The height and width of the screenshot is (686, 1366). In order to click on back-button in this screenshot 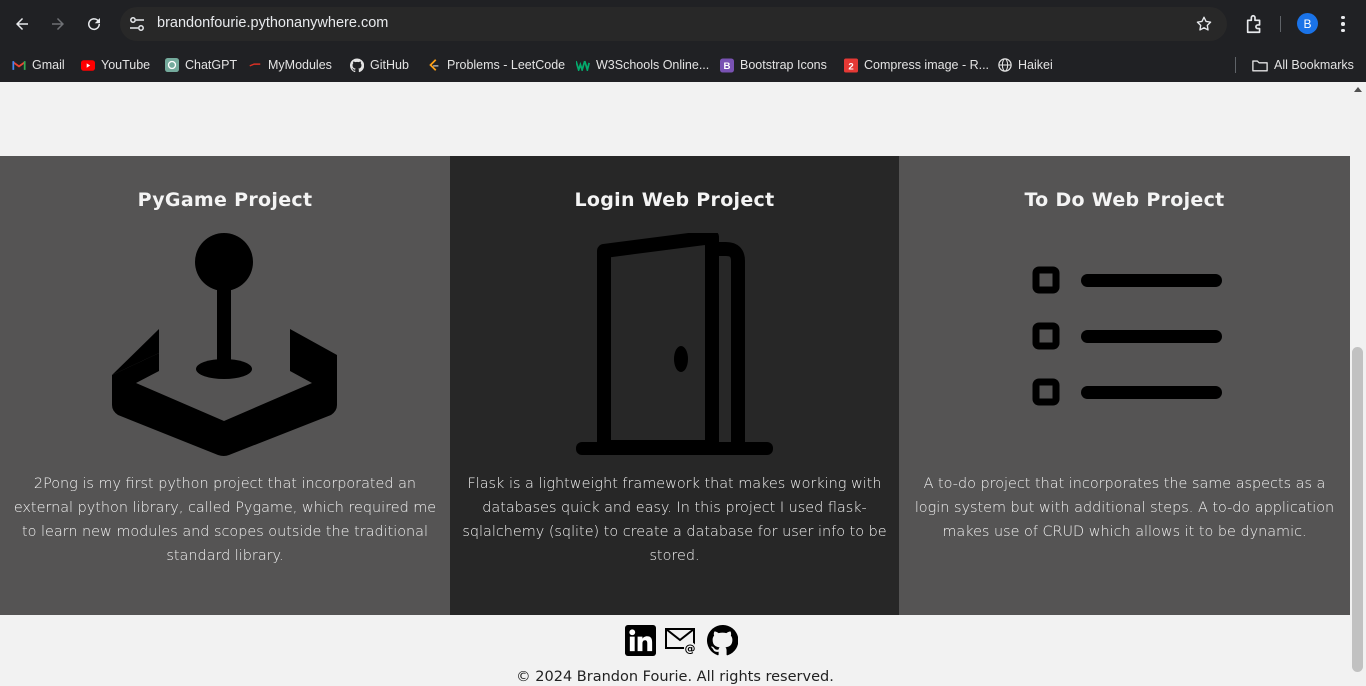, I will do `click(22, 24)`.